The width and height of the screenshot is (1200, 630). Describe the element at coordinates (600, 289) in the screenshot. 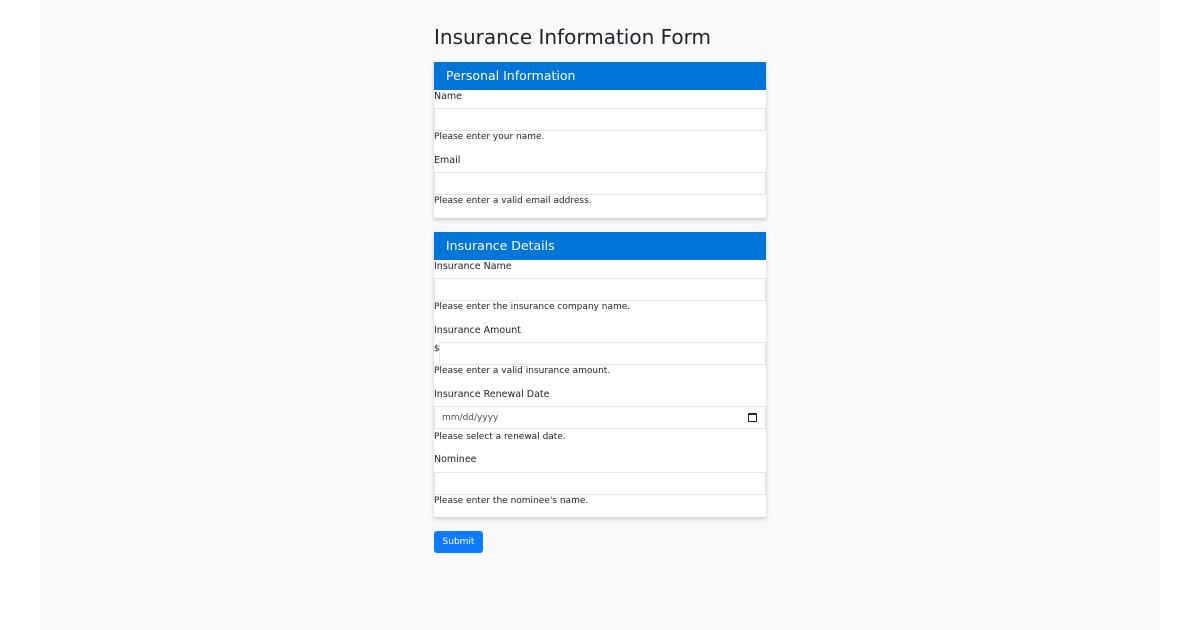

I see `insurance-name-input` at that location.